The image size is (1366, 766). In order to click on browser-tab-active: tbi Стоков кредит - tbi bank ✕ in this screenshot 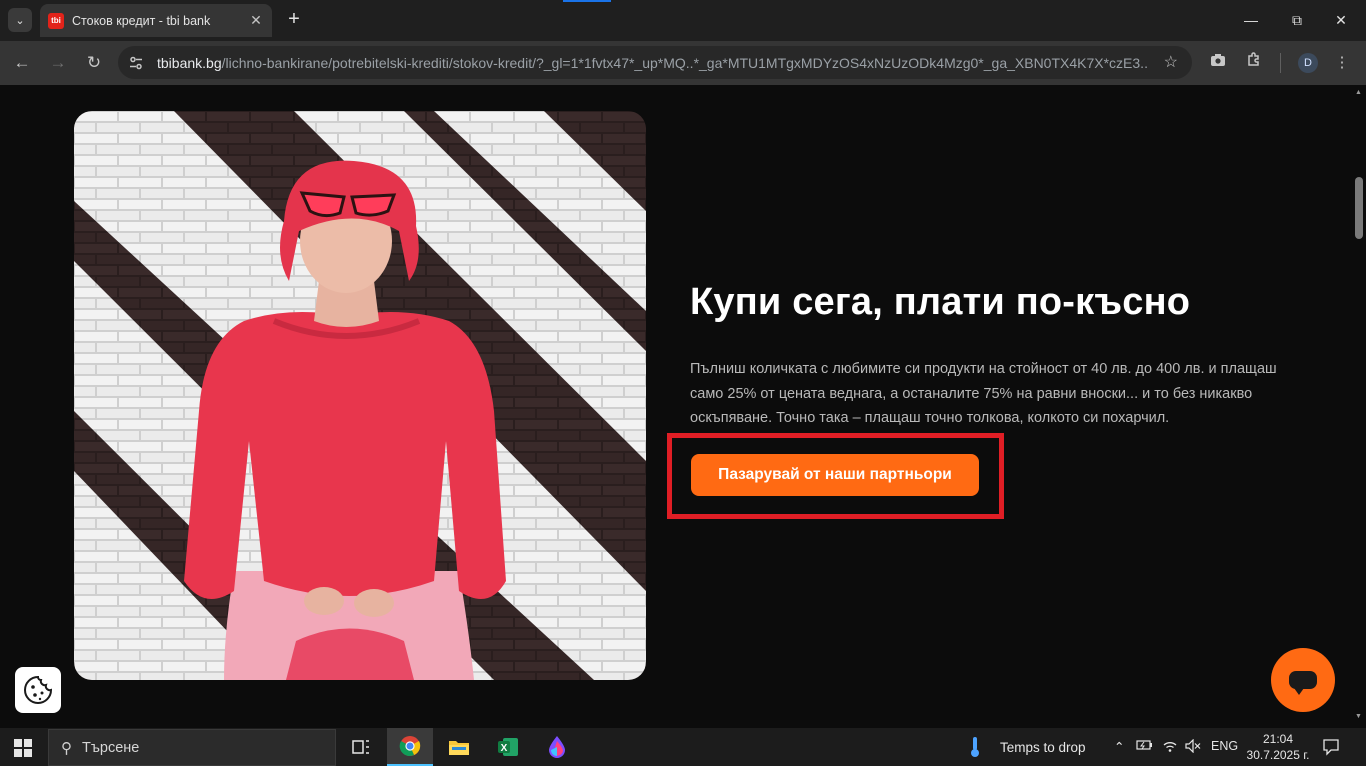, I will do `click(156, 20)`.